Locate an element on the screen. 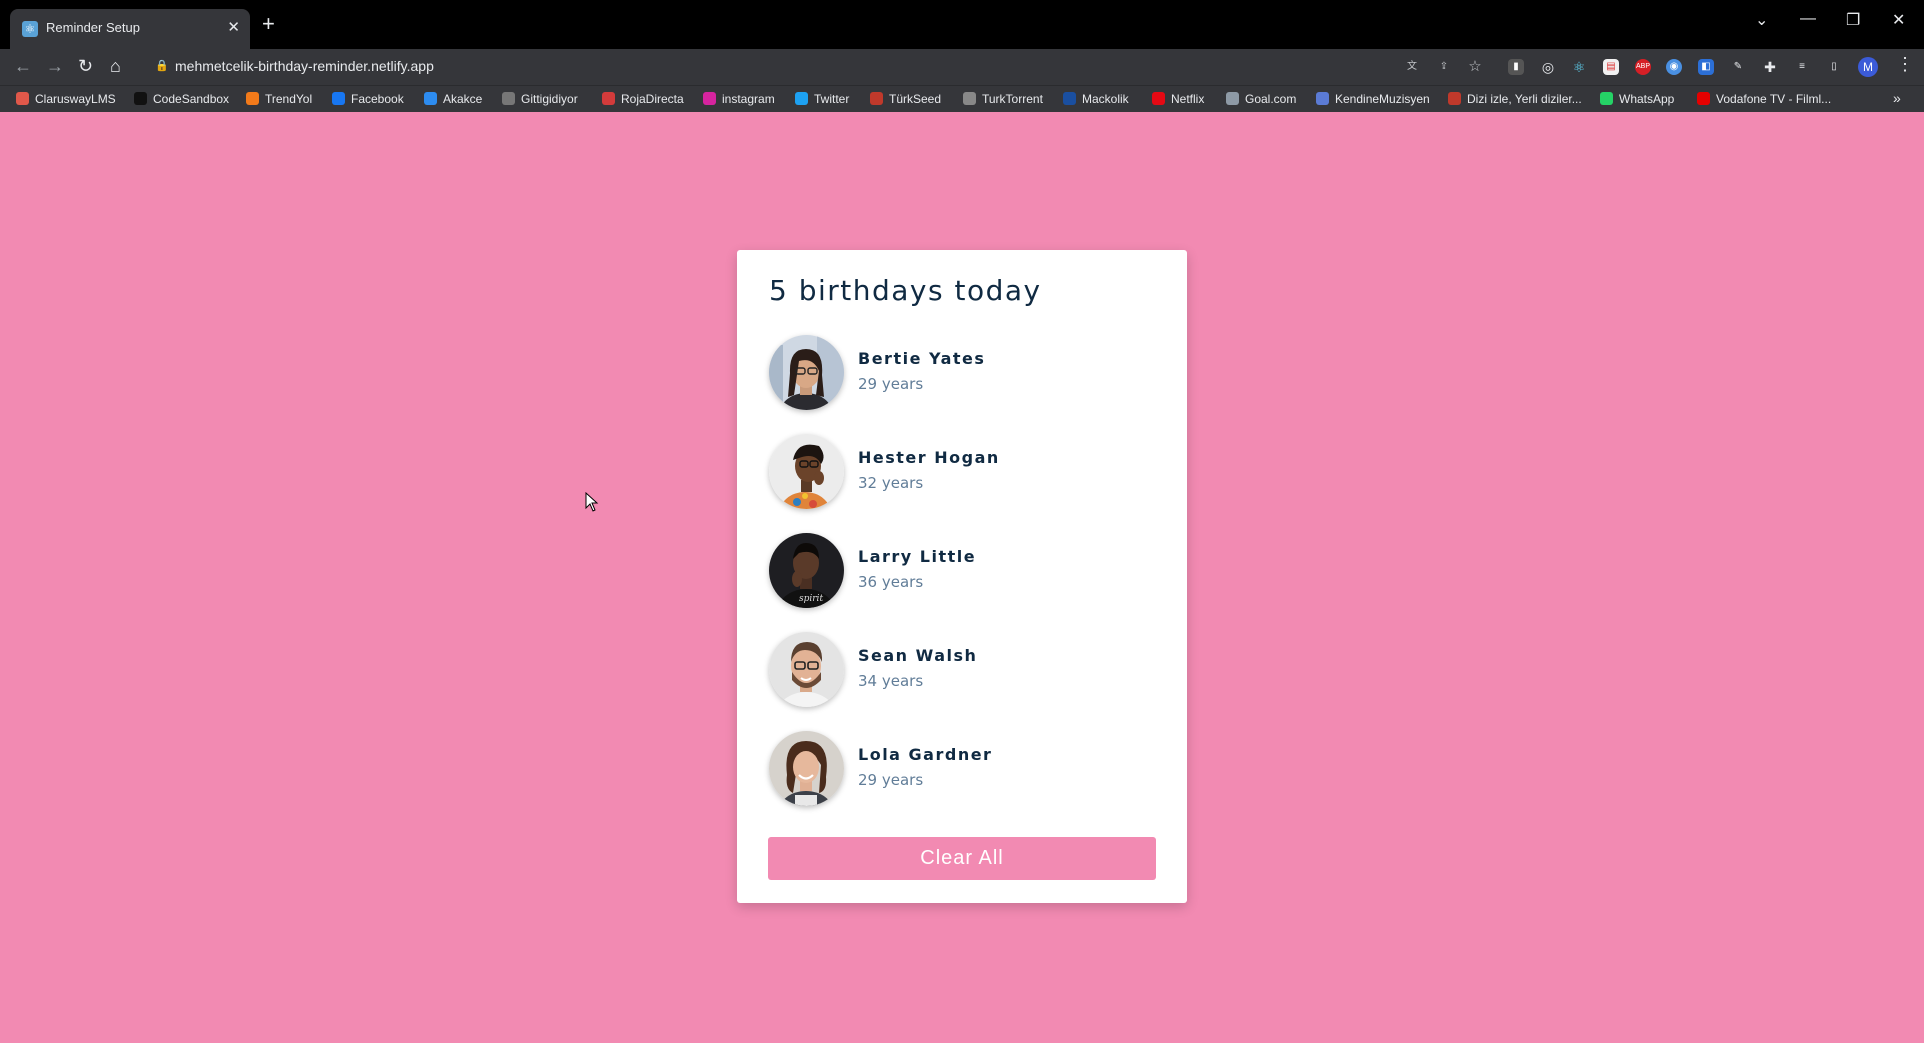 The width and height of the screenshot is (1924, 1043). side-panel-icon: ▯ is located at coordinates (1834, 67).